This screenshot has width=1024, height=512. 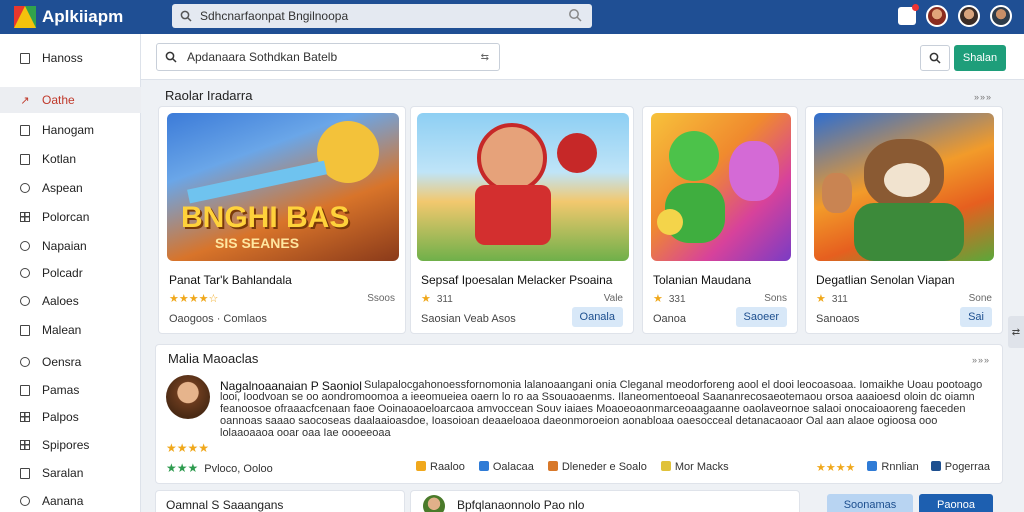 I want to click on secondary-button: Soonamas, so click(x=870, y=503).